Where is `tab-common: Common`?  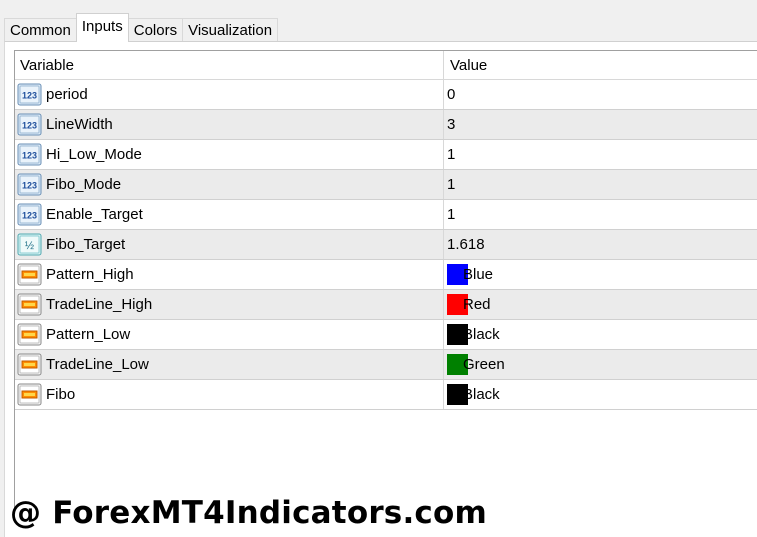 tab-common: Common is located at coordinates (40, 30).